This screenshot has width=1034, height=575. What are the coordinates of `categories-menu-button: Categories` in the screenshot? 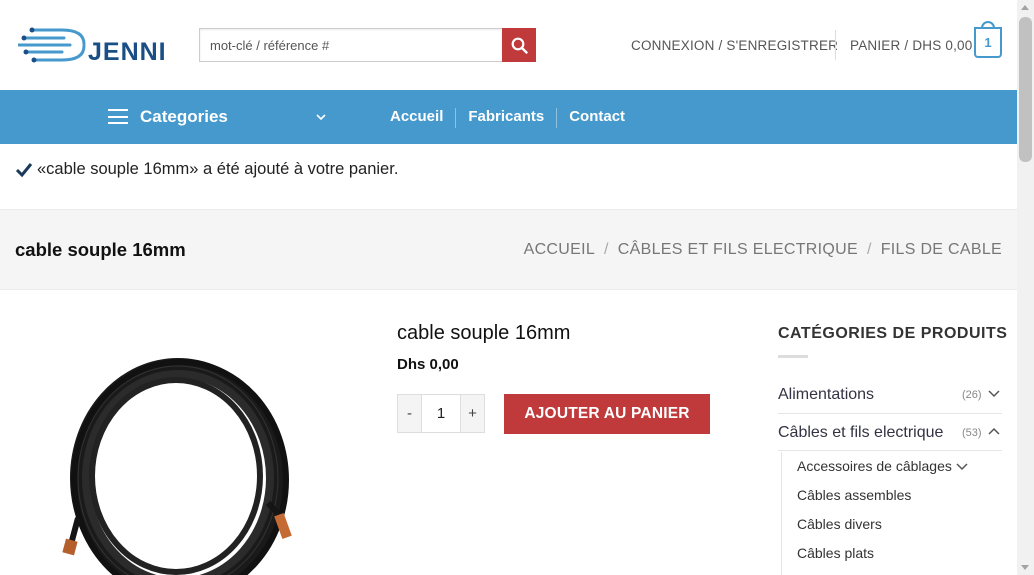 It's located at (184, 117).